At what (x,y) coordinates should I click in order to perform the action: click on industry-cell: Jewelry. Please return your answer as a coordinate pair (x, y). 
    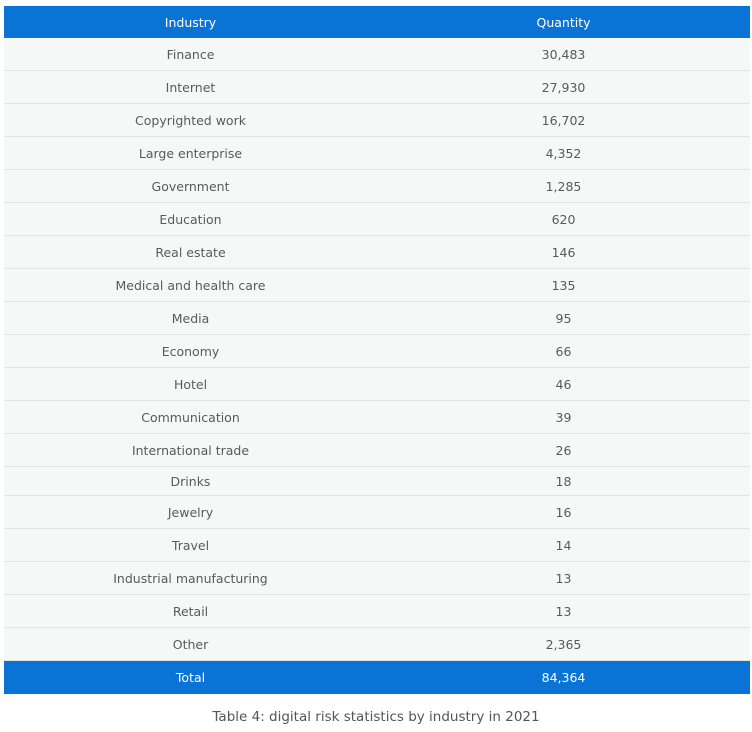
    Looking at the image, I should click on (190, 512).